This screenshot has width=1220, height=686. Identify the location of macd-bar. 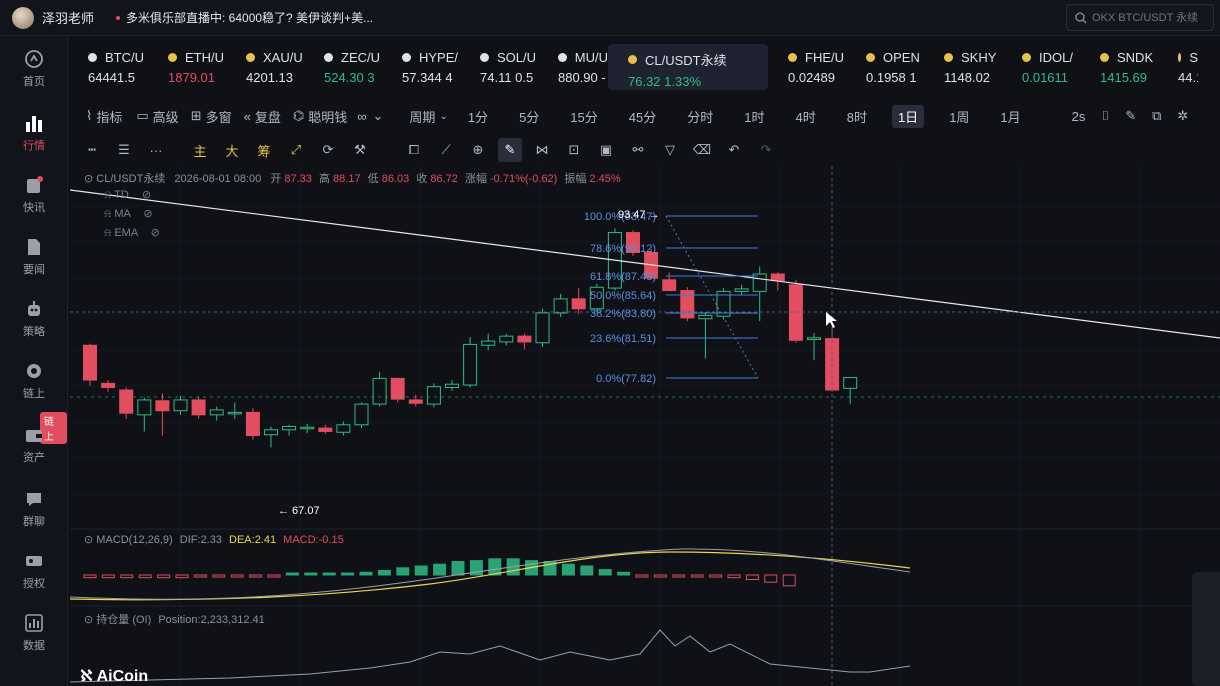
(384, 573).